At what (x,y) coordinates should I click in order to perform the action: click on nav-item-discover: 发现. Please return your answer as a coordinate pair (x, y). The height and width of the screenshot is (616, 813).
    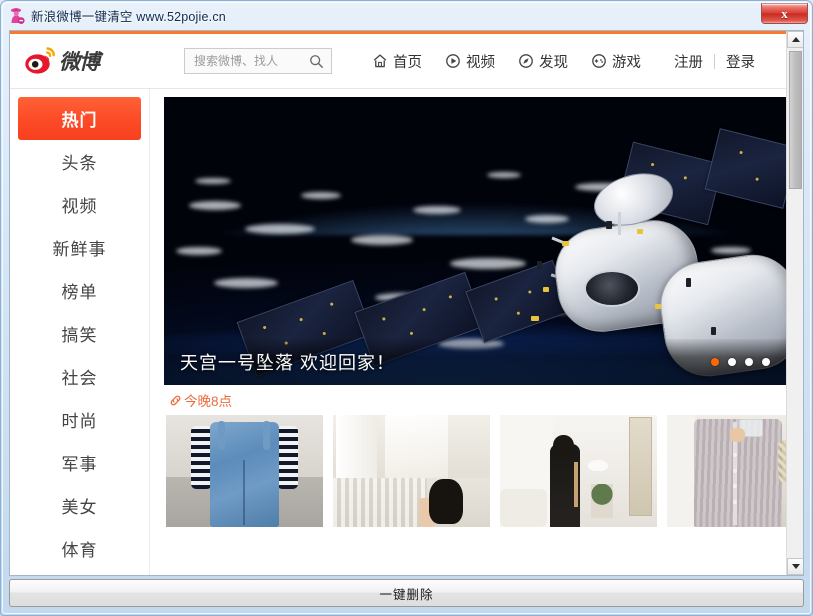
    Looking at the image, I should click on (542, 61).